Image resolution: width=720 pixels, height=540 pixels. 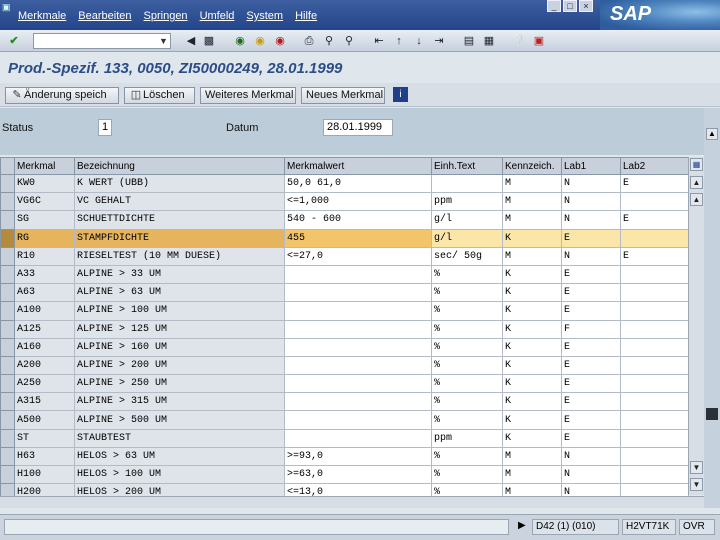 What do you see at coordinates (7, 166) in the screenshot?
I see `select-all-header` at bounding box center [7, 166].